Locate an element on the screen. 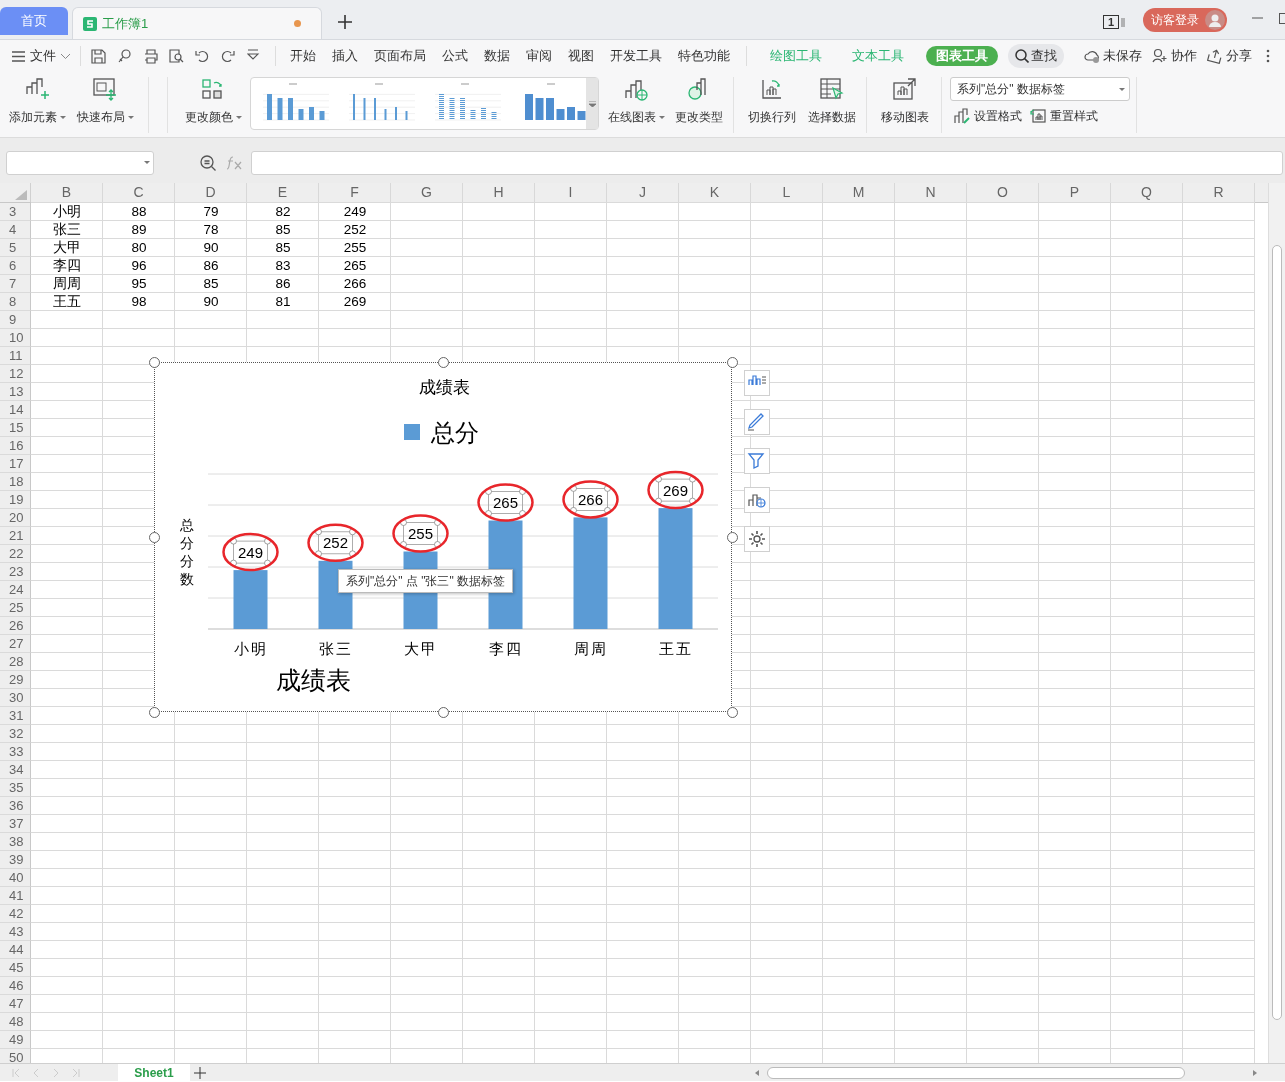 The image size is (1285, 1082). column-header: M is located at coordinates (859, 192).